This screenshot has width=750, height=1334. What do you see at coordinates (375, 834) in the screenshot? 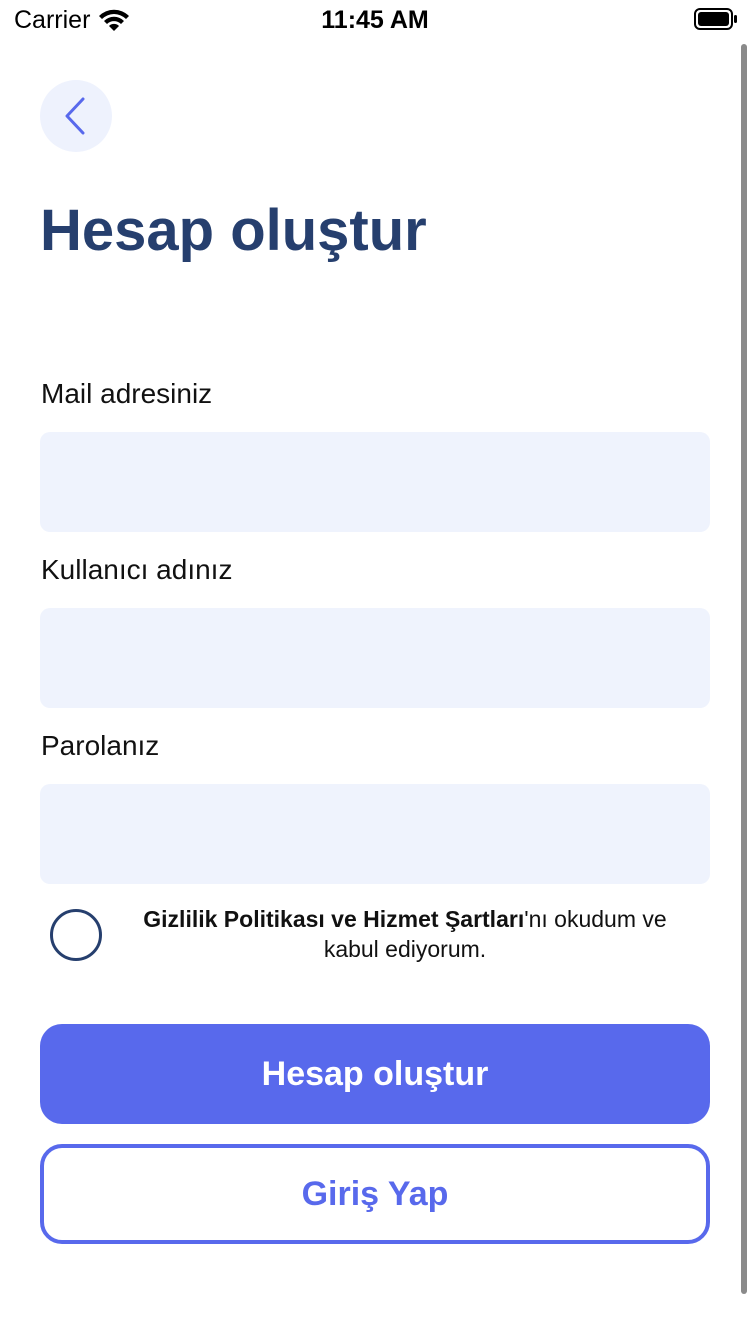
I see `password-field` at bounding box center [375, 834].